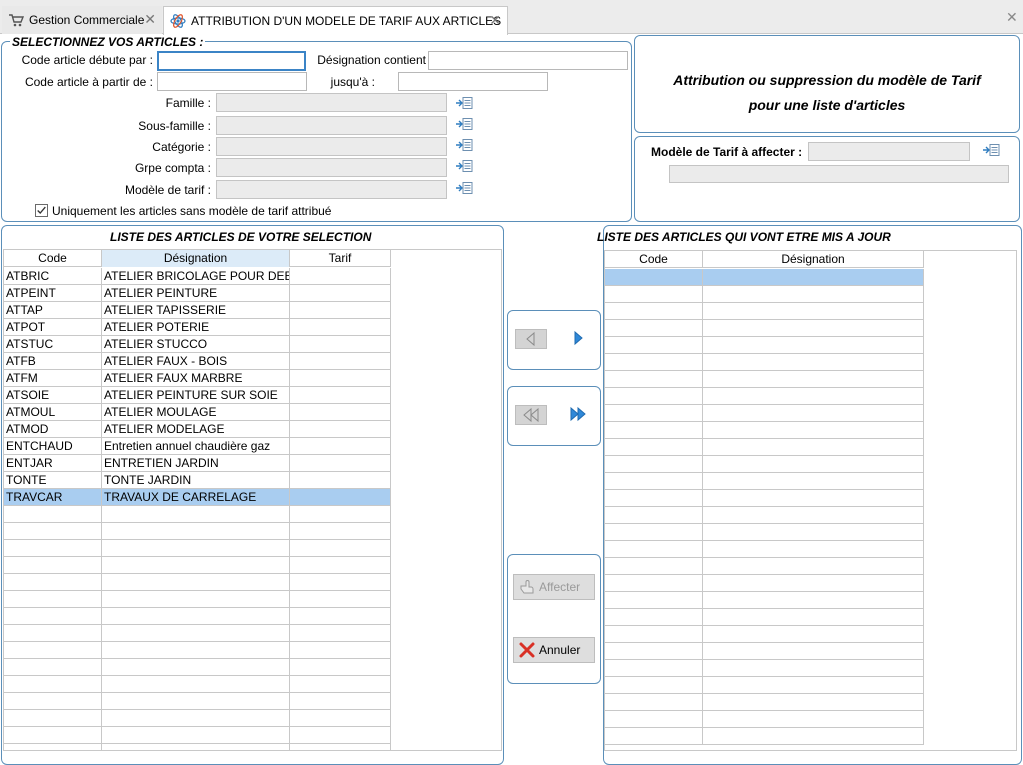 This screenshot has width=1023, height=765. I want to click on designation-contains-input, so click(528, 60).